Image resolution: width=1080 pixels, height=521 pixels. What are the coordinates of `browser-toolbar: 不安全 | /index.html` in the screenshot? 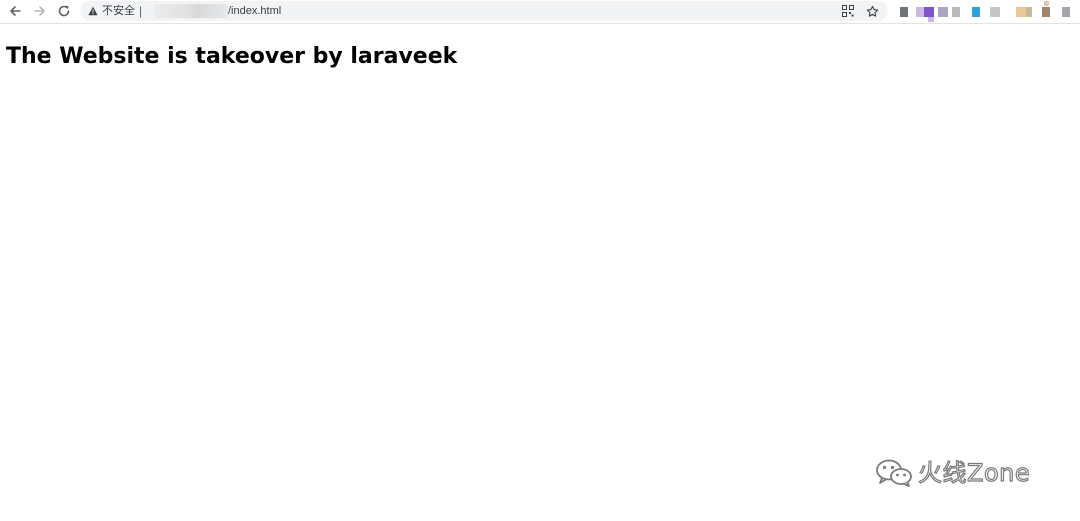 It's located at (540, 12).